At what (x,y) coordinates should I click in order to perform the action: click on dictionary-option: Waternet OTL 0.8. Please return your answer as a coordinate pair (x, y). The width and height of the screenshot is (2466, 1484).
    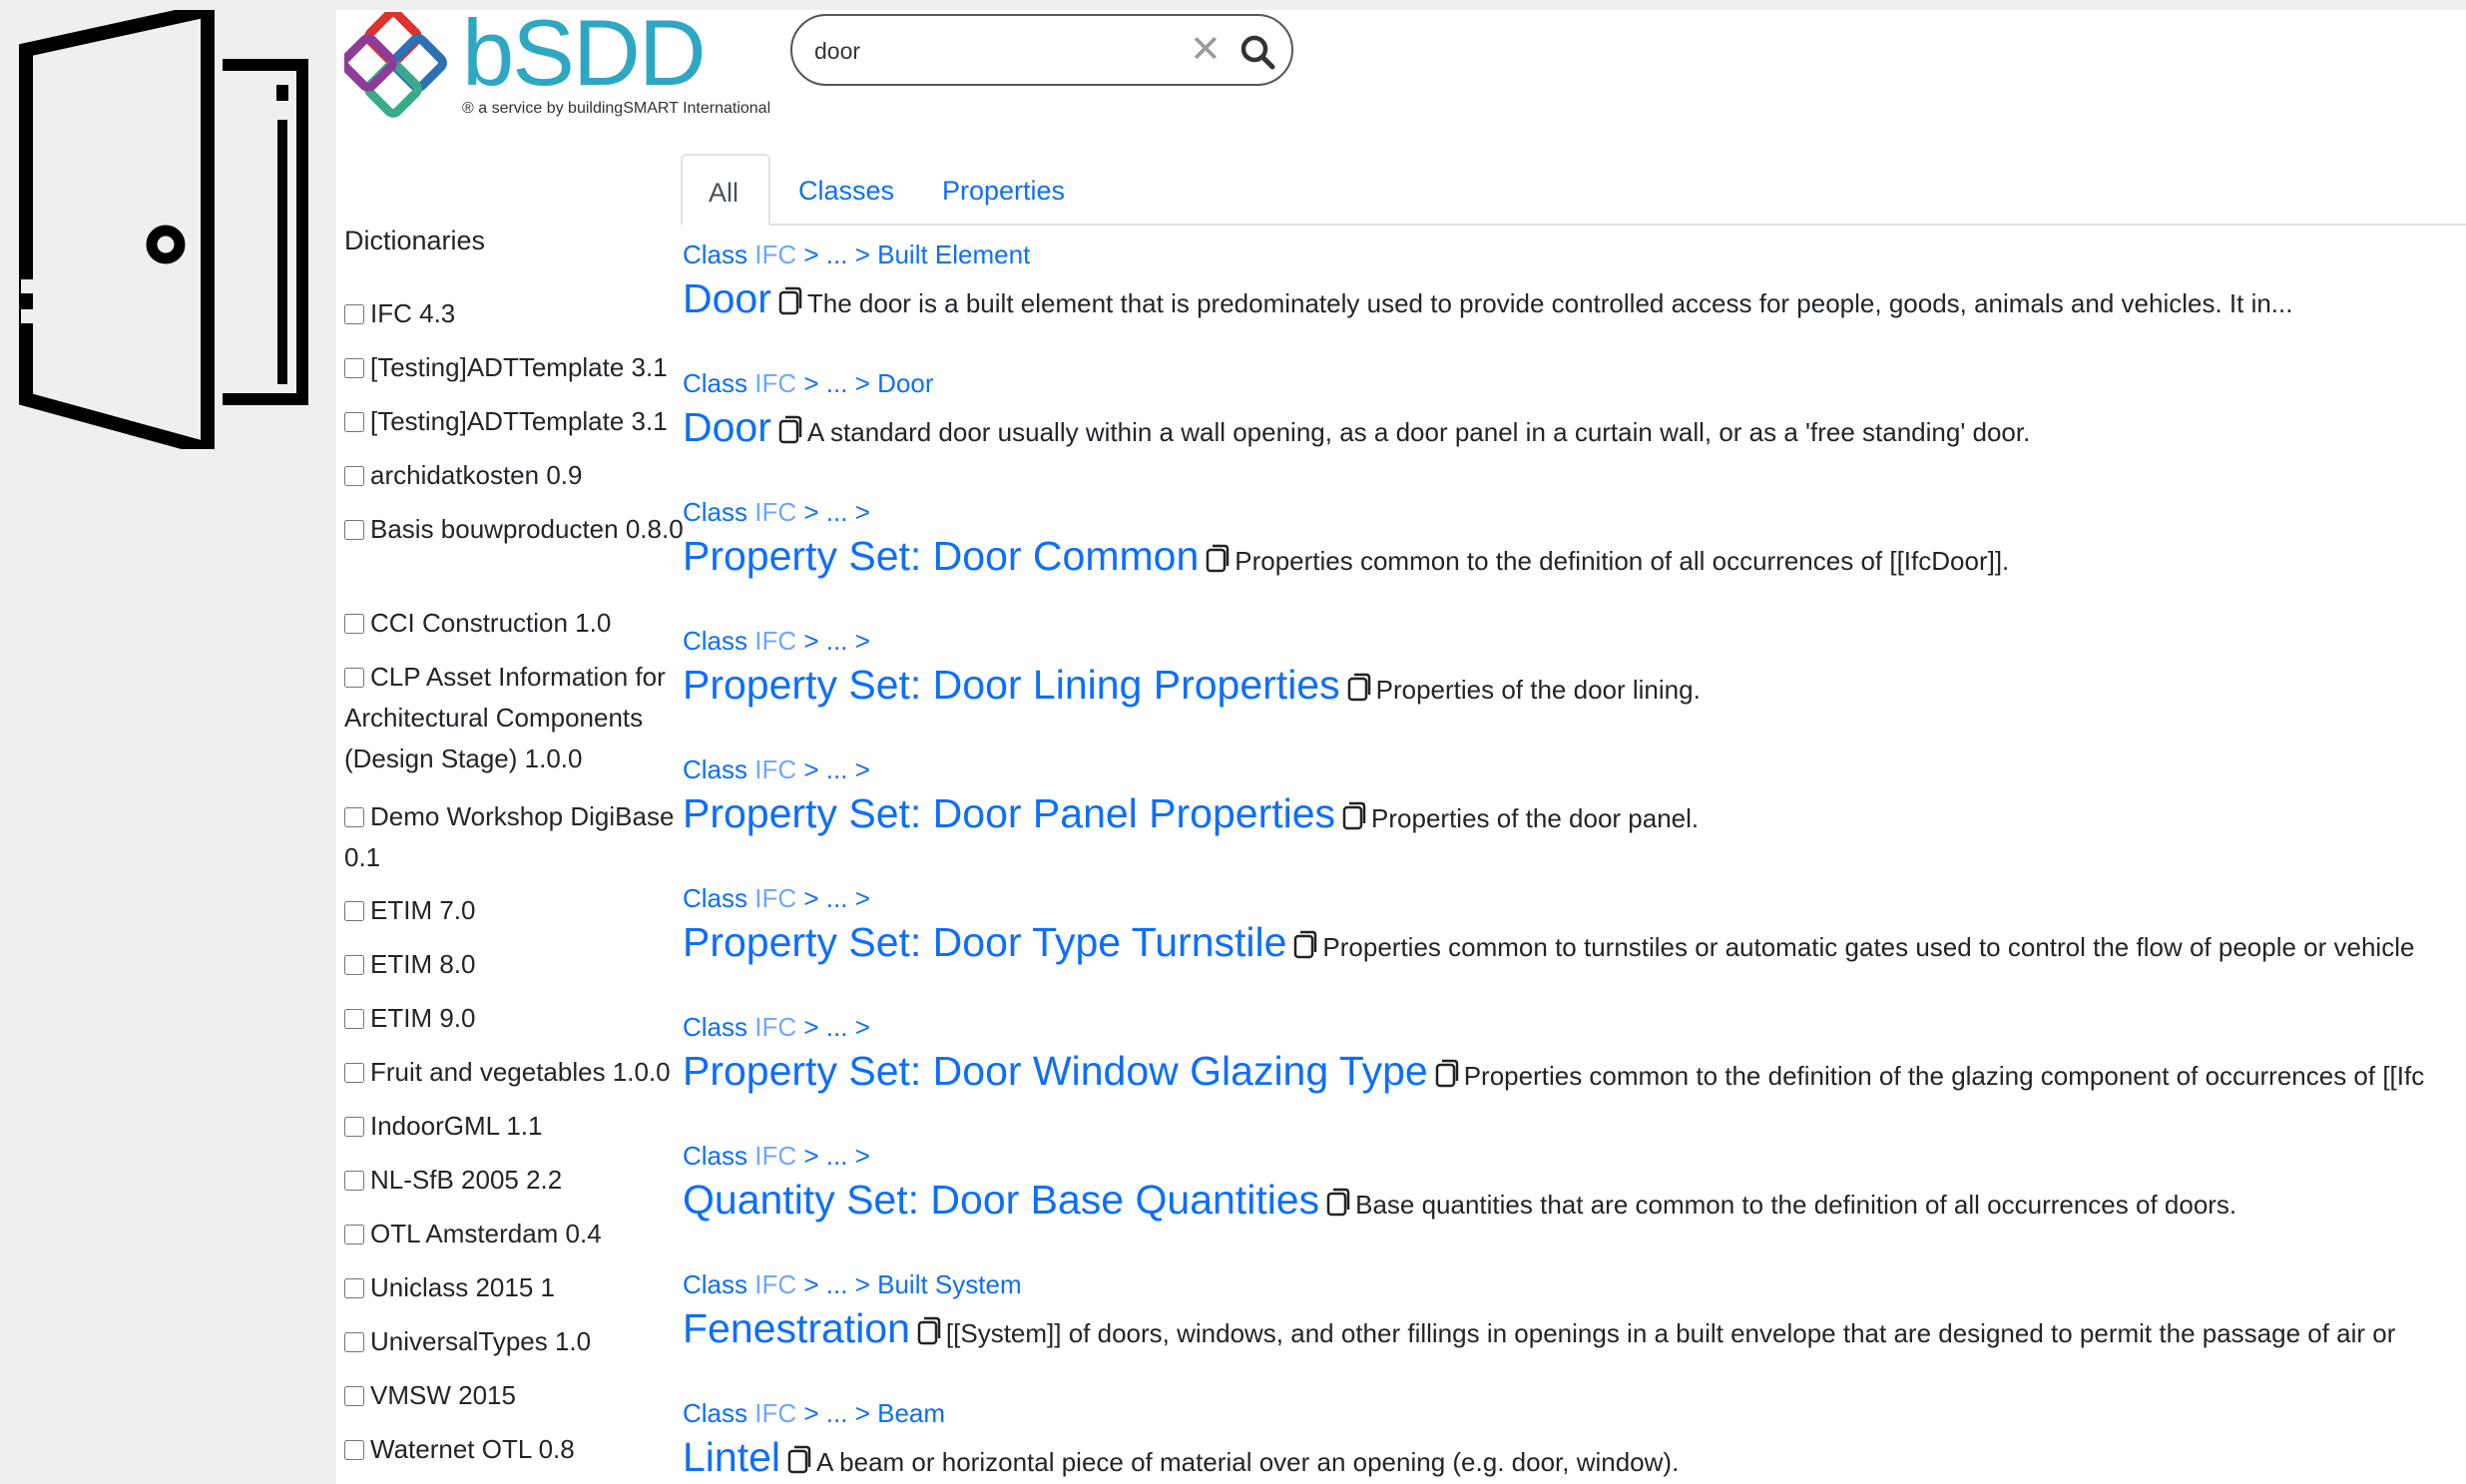
    Looking at the image, I should click on (514, 1449).